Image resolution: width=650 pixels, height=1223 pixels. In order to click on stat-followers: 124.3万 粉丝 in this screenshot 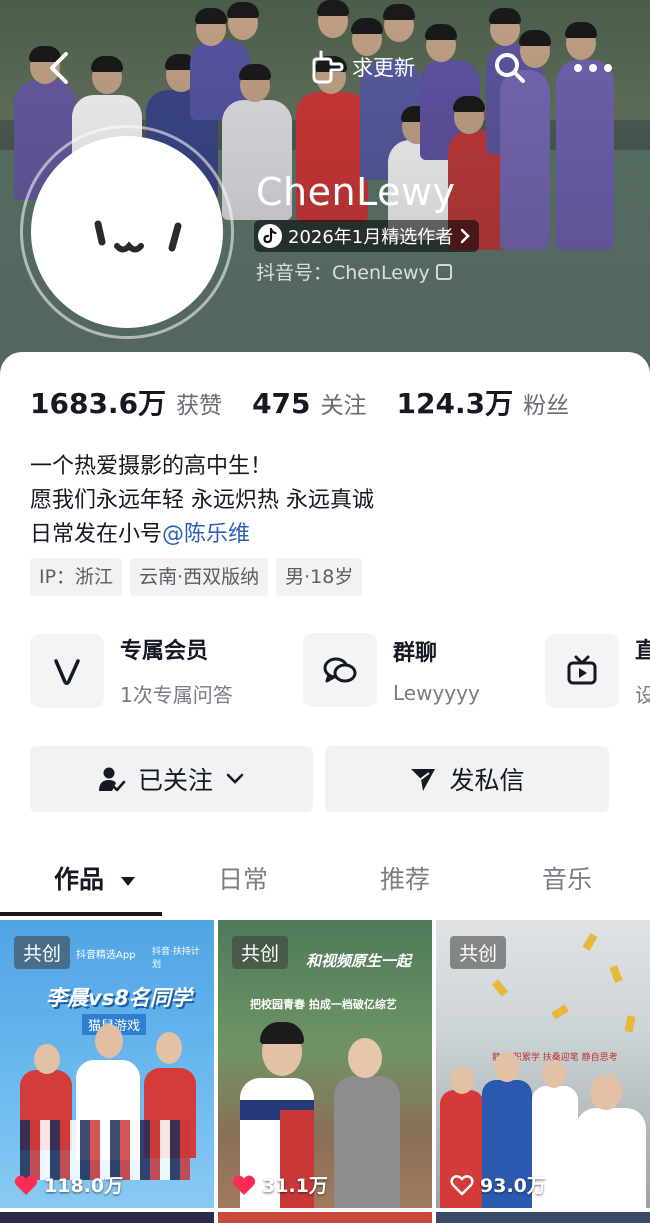, I will do `click(483, 402)`.